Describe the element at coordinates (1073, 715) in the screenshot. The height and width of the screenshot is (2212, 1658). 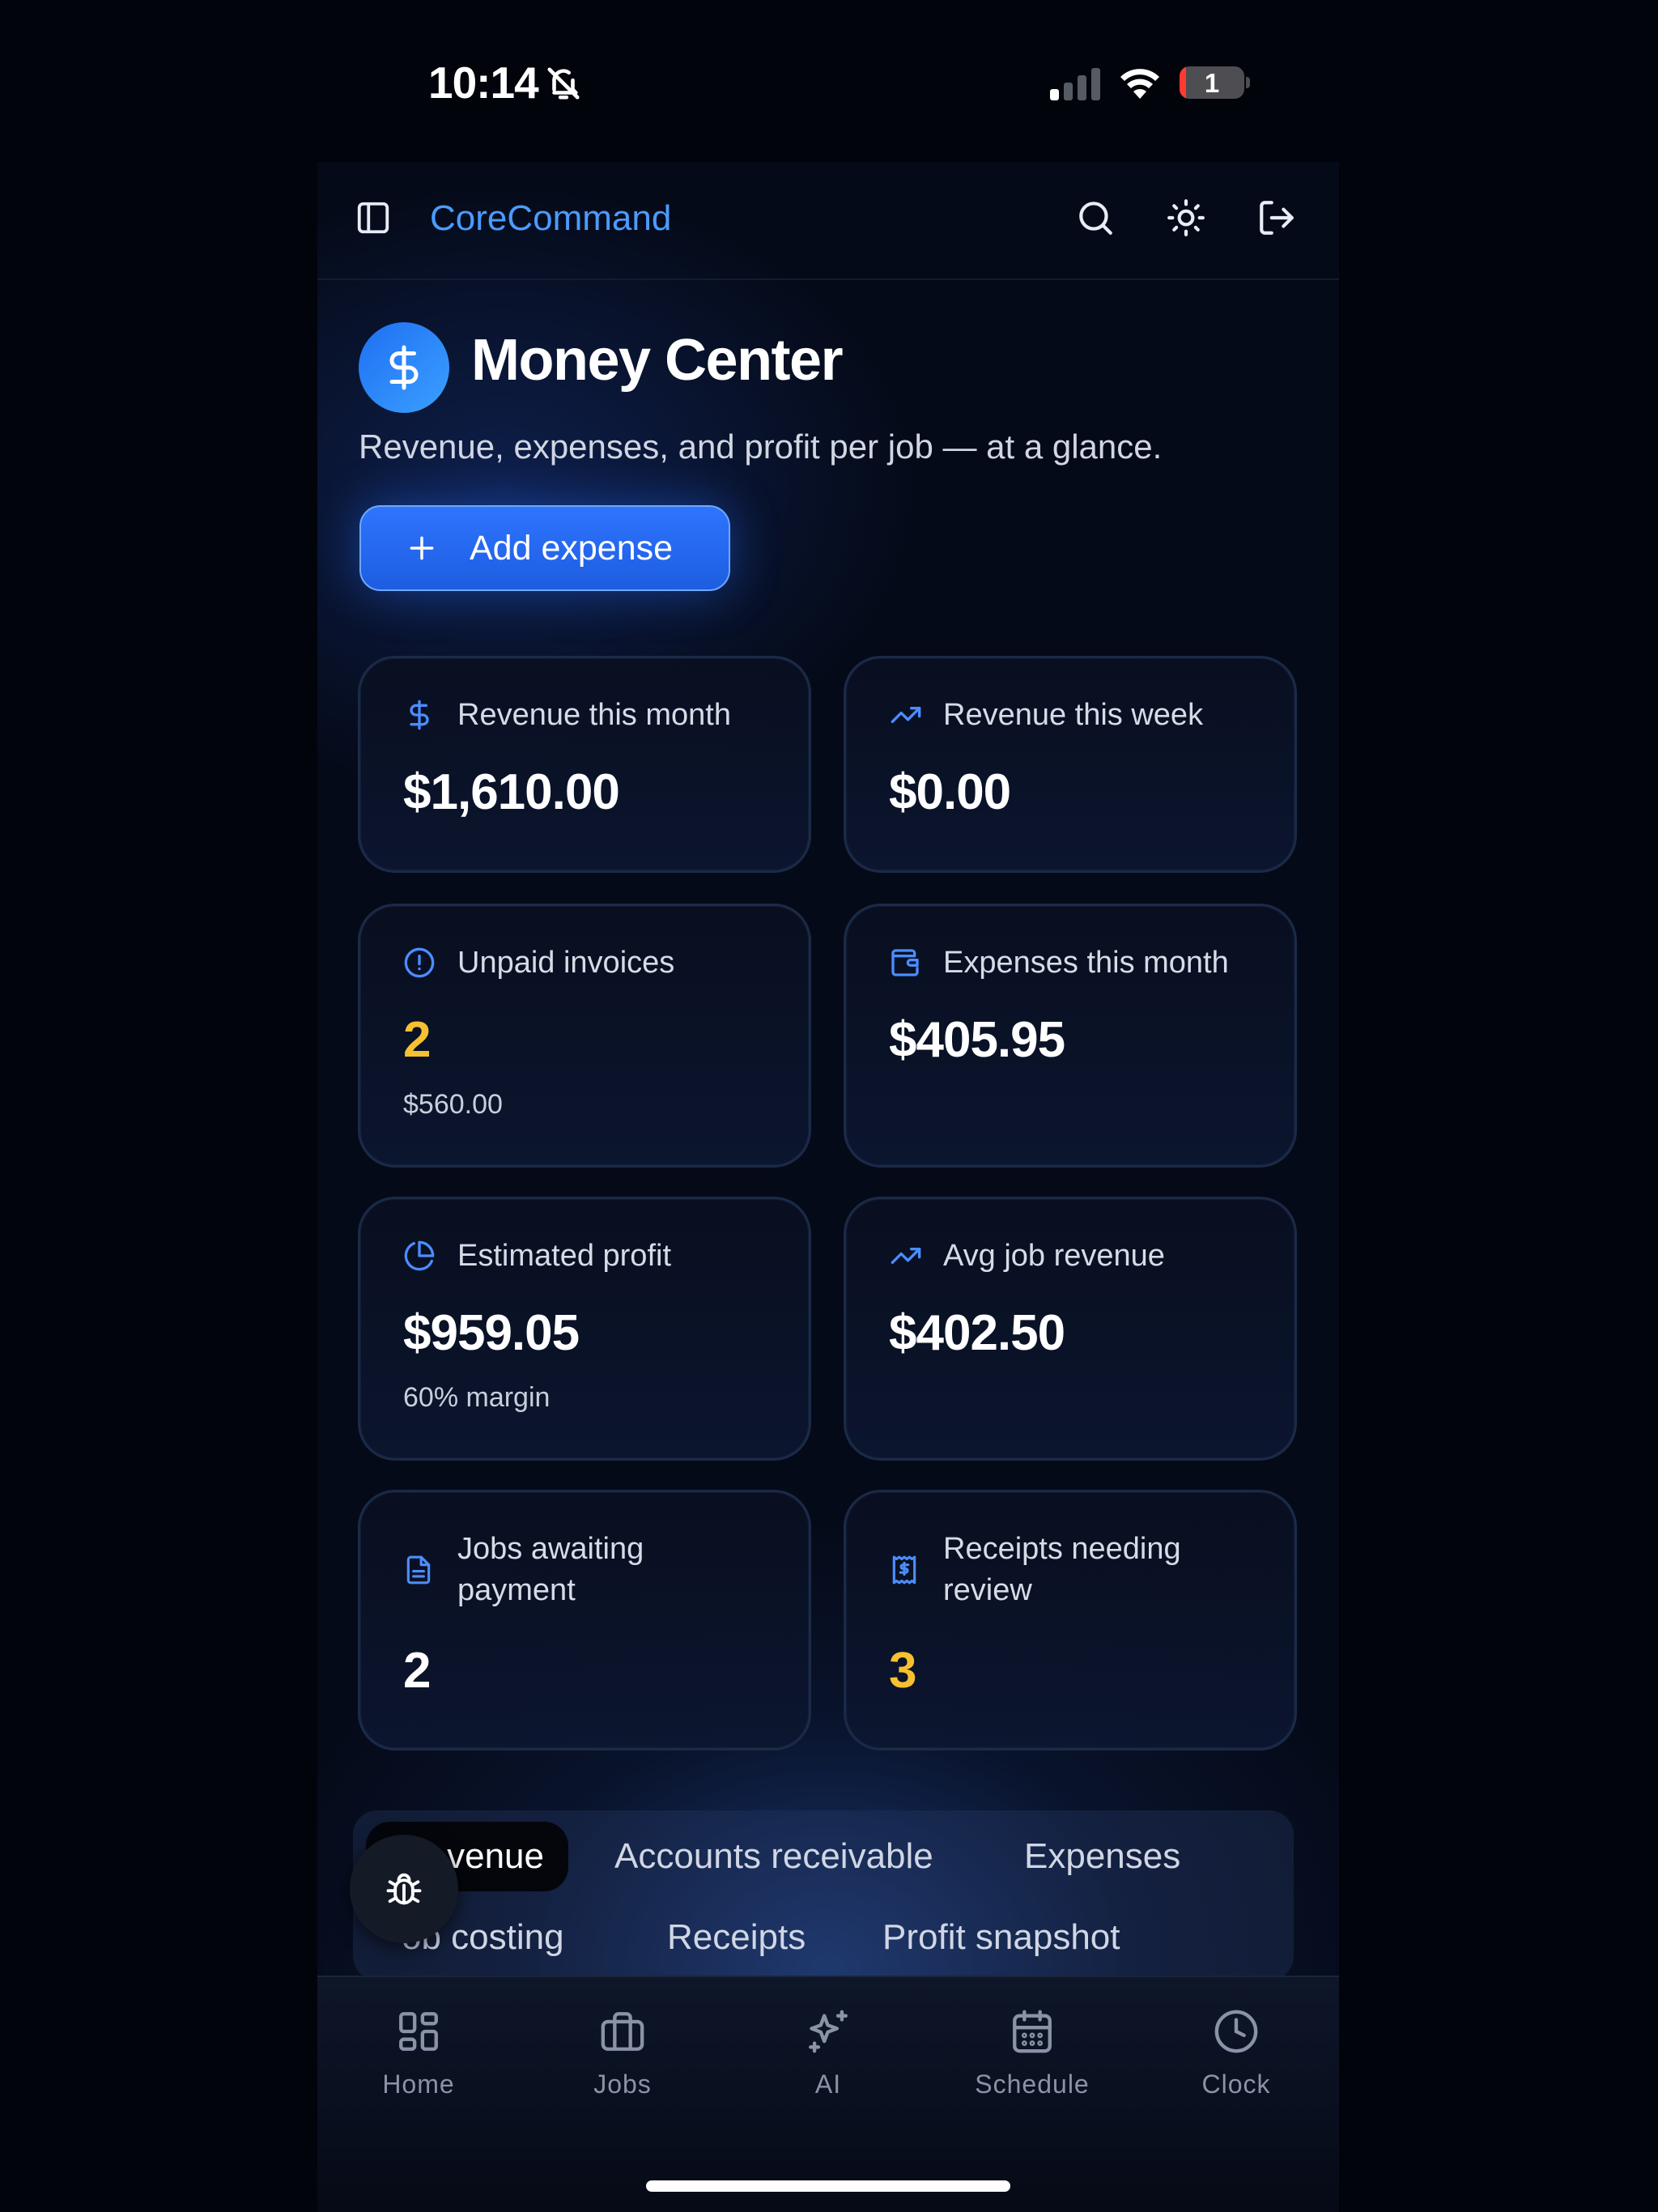
I see `card-label: Revenue this week` at that location.